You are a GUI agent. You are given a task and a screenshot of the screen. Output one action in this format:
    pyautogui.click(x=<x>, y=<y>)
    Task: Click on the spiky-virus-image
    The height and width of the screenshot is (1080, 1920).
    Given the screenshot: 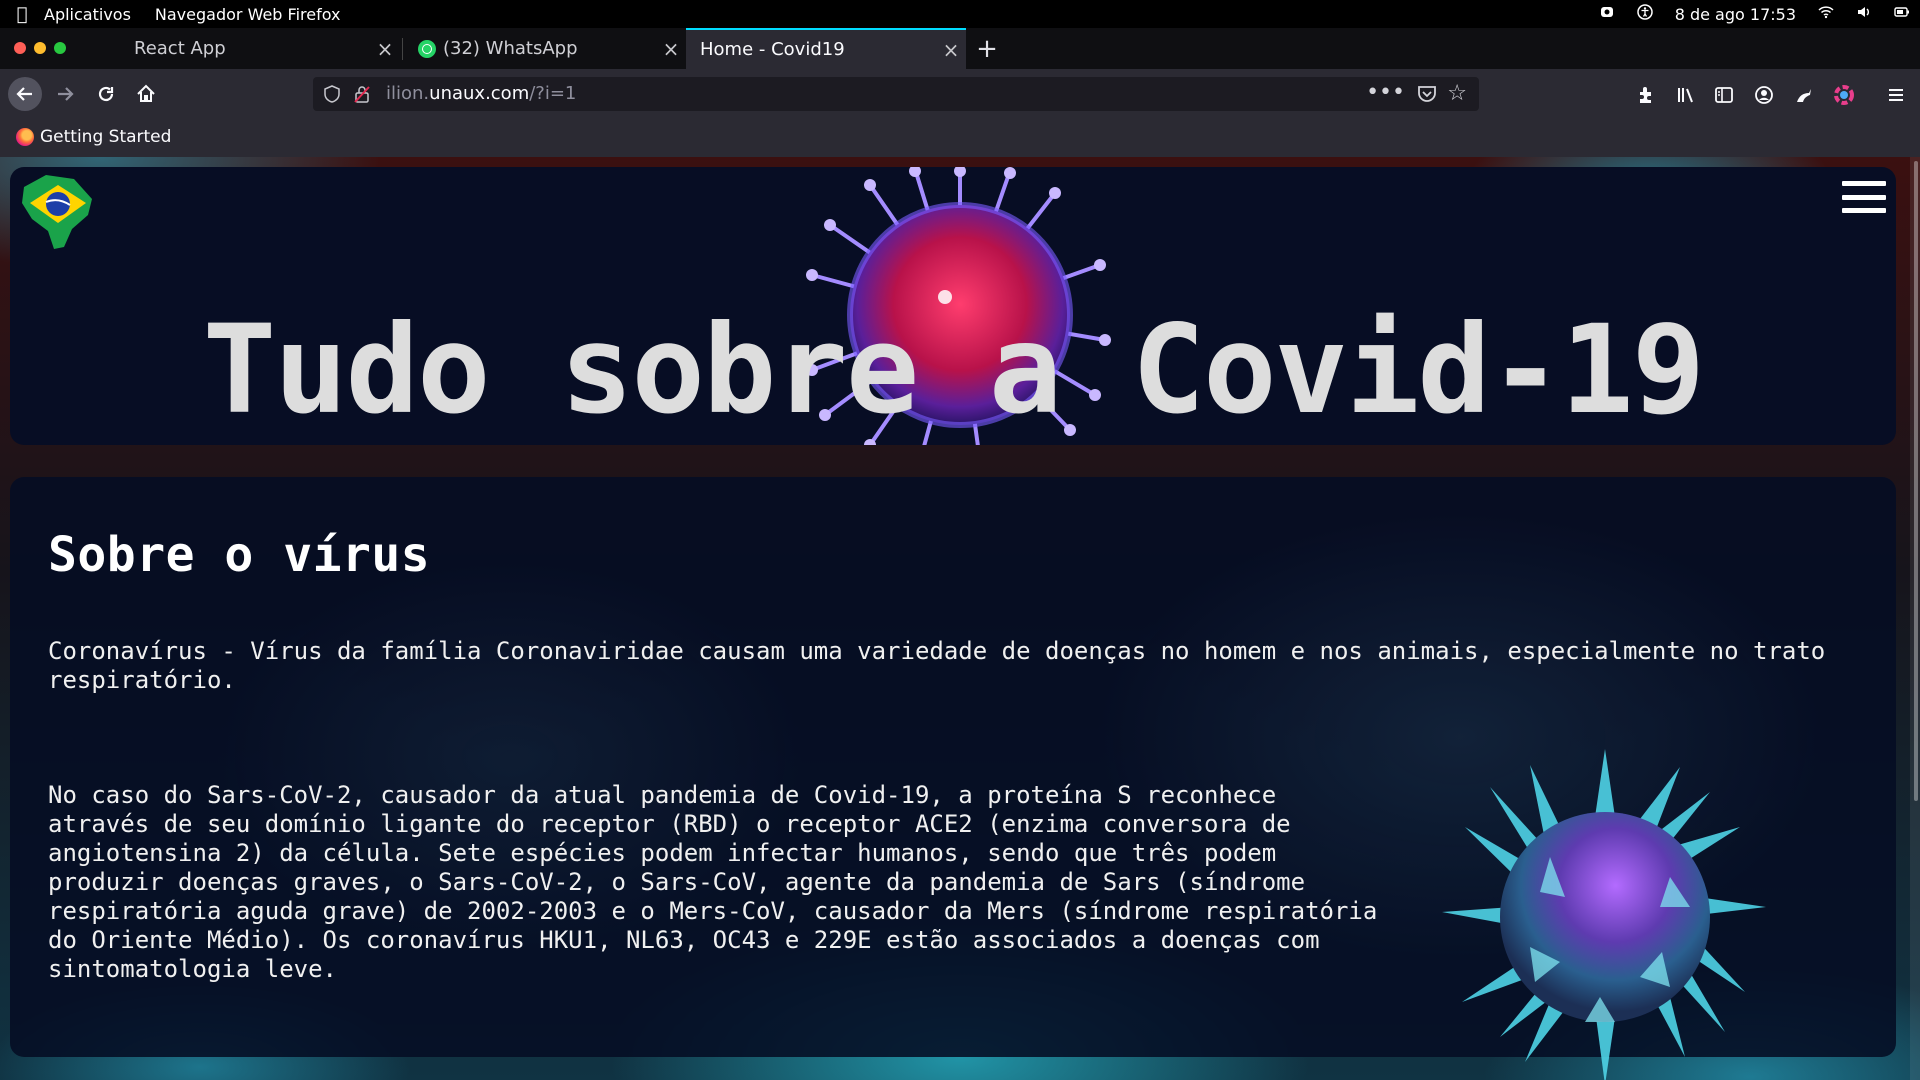 What is the action you would take?
    pyautogui.click(x=1605, y=913)
    